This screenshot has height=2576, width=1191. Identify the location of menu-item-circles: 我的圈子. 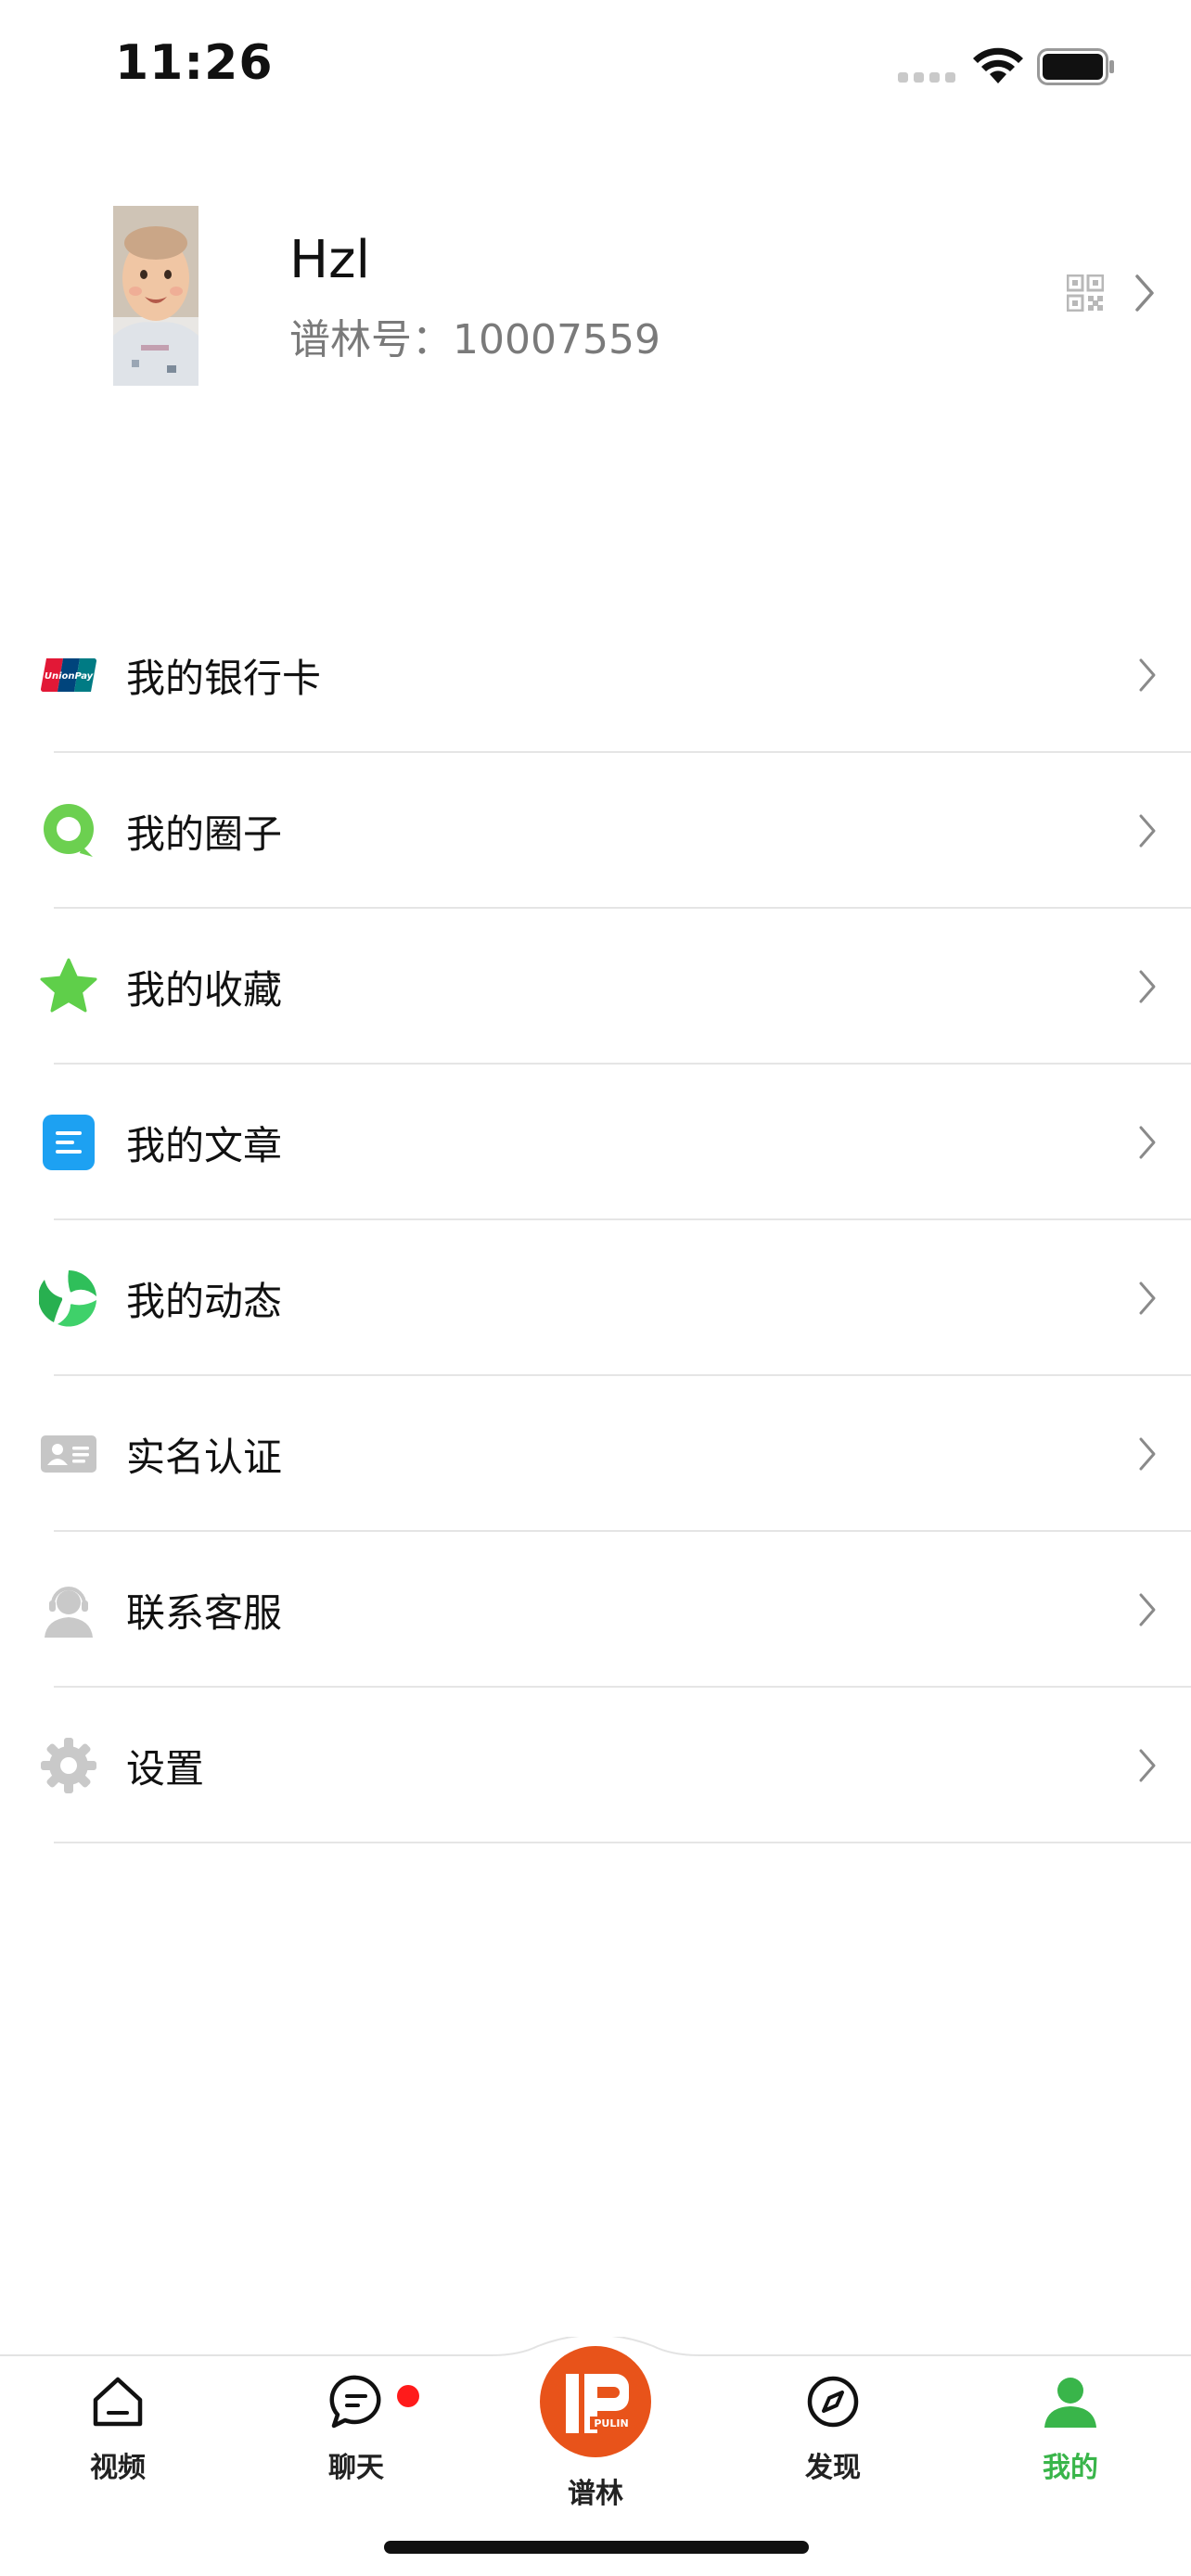
(595, 831).